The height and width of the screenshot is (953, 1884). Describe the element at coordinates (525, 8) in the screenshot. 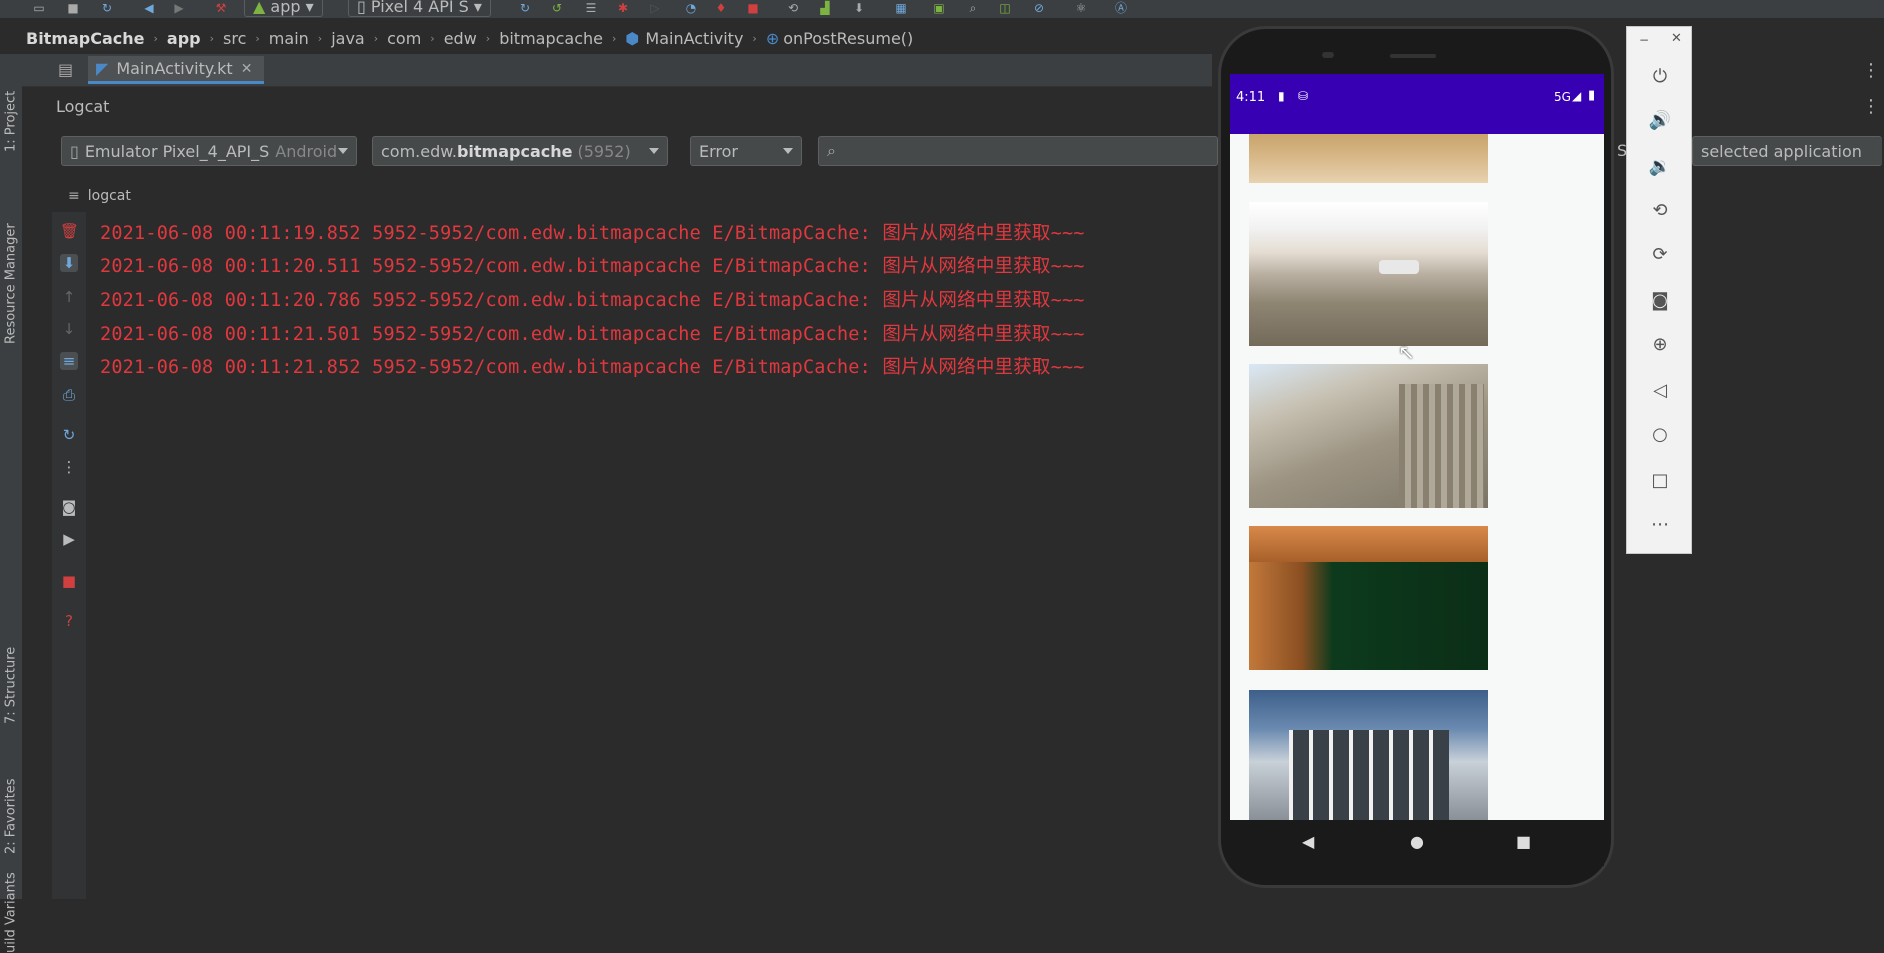

I see `apply-changes-icon: ↻` at that location.